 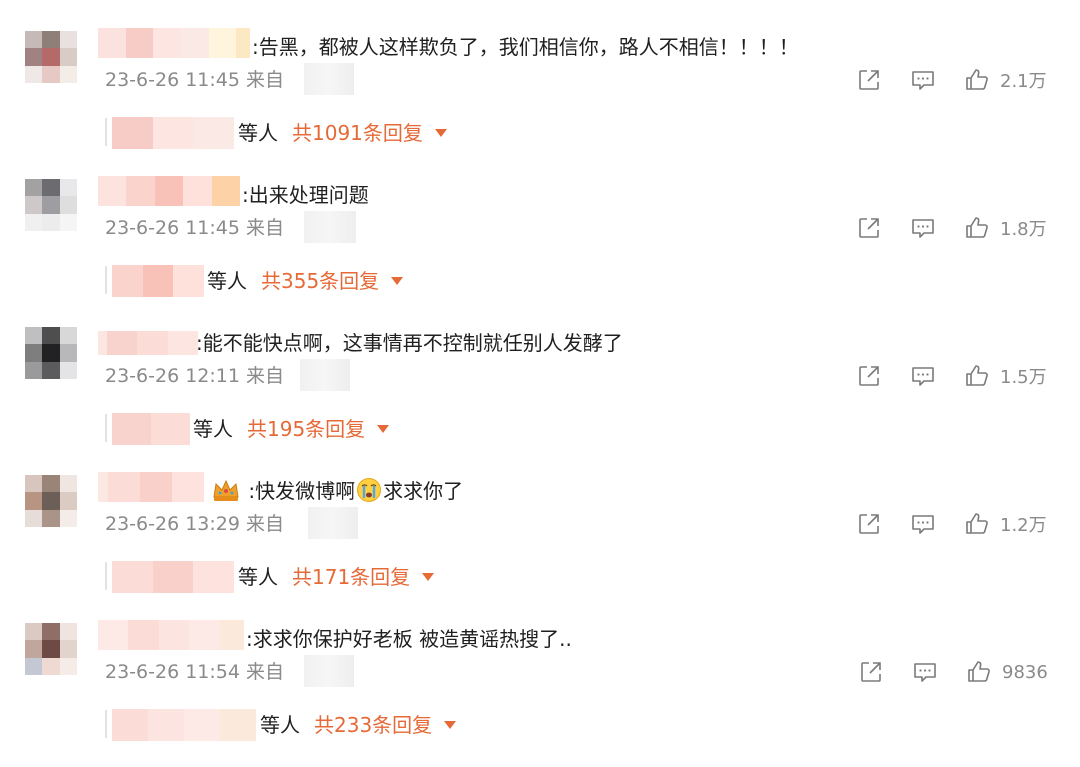 I want to click on like-button: 1.2万, so click(x=1005, y=524).